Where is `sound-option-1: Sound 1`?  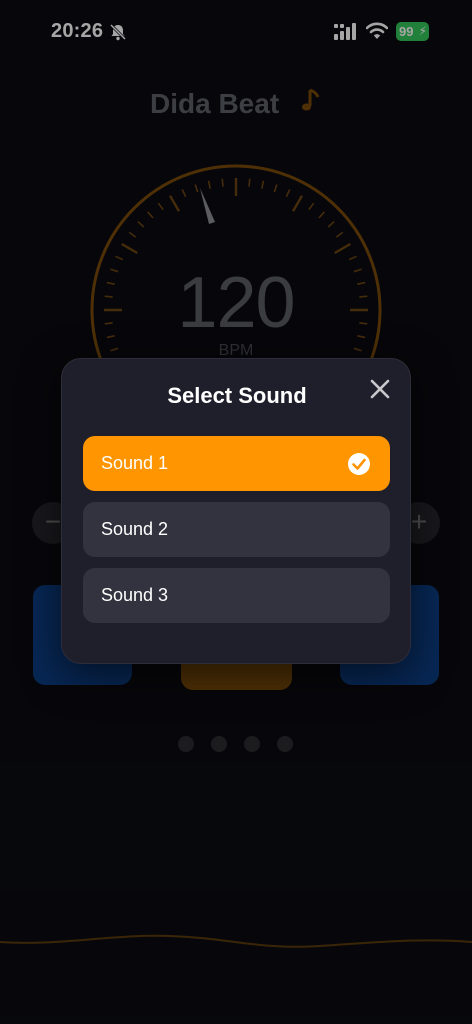
sound-option-1: Sound 1 is located at coordinates (236, 463).